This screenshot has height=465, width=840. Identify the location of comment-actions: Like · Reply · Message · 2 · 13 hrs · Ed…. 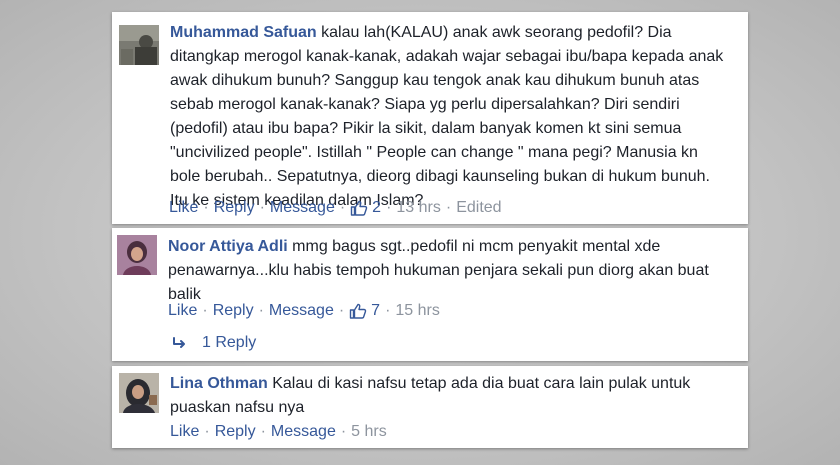
(335, 208).